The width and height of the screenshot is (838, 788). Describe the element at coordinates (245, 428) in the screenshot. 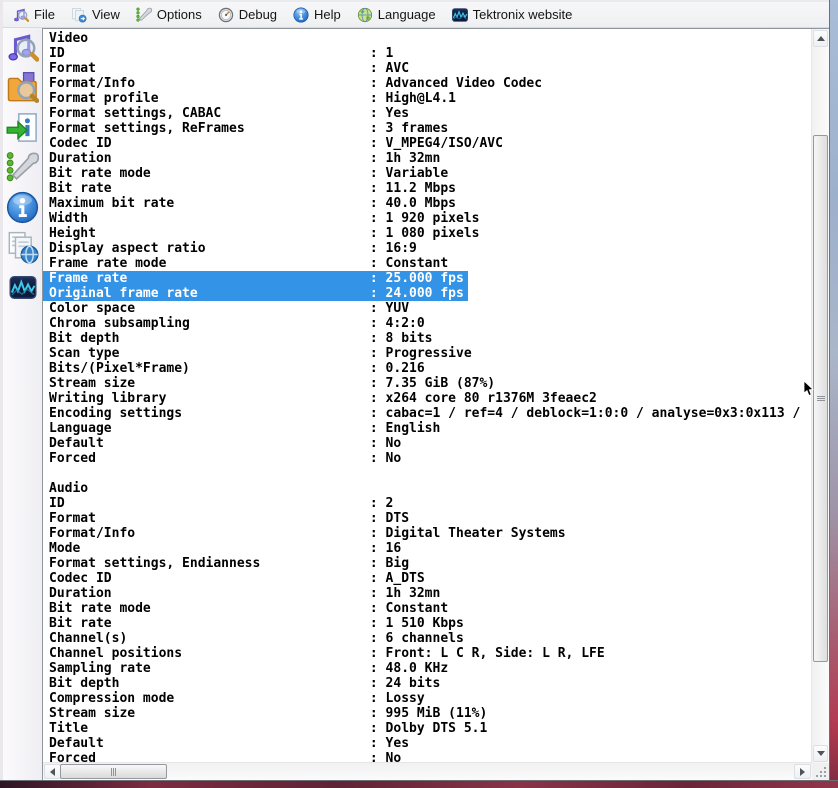

I see `row-text: Language : English` at that location.